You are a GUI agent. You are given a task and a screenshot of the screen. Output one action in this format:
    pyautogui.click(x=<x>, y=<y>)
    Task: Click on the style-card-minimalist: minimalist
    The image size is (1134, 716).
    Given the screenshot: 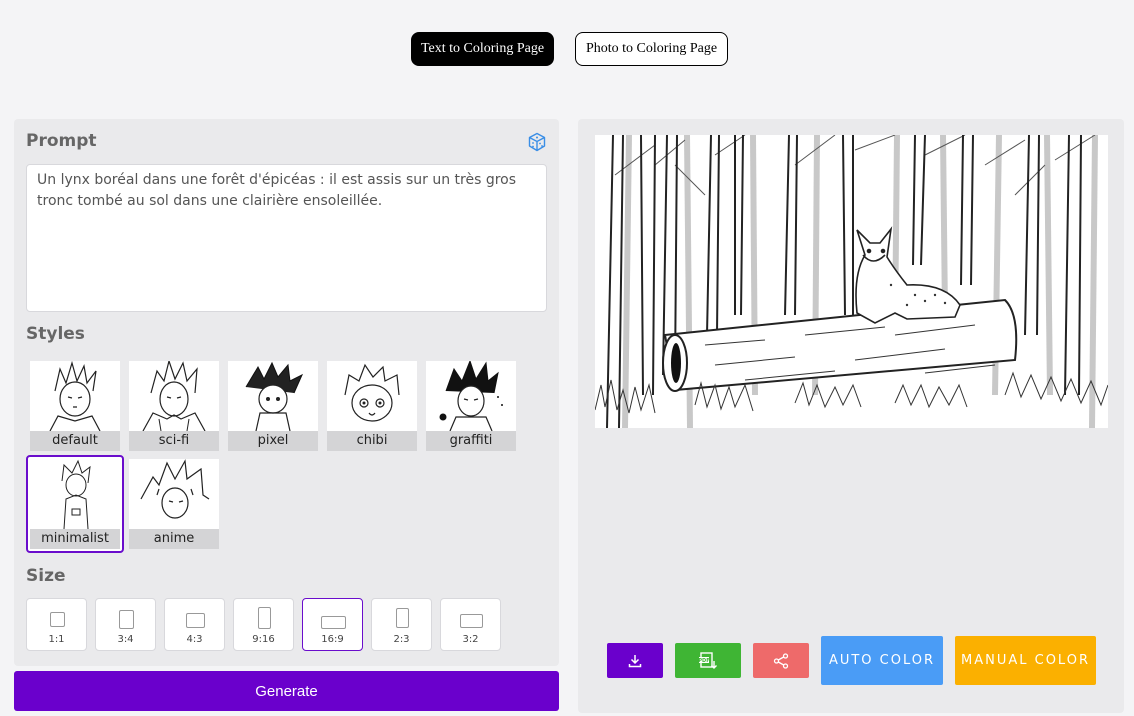 What is the action you would take?
    pyautogui.click(x=75, y=504)
    